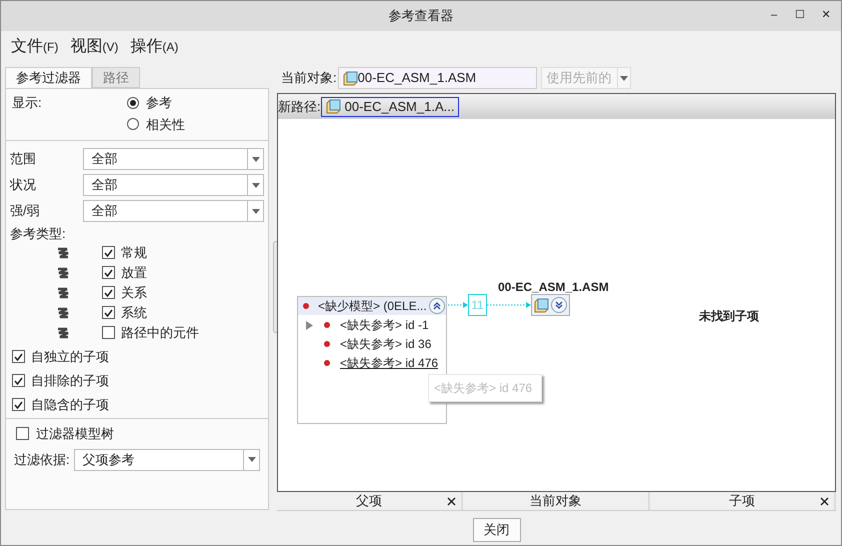 This screenshot has height=546, width=842. I want to click on close-button: ✕, so click(826, 15).